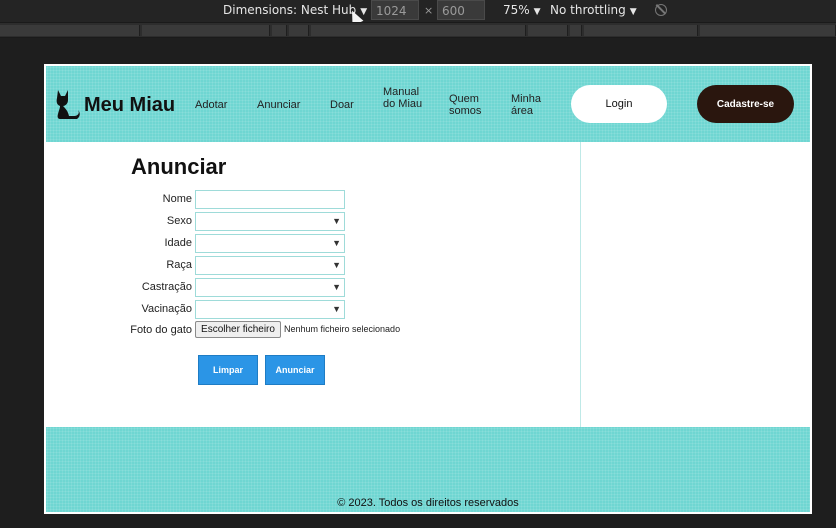 This screenshot has width=836, height=528. What do you see at coordinates (342, 105) in the screenshot?
I see `nav-doar: Doar` at bounding box center [342, 105].